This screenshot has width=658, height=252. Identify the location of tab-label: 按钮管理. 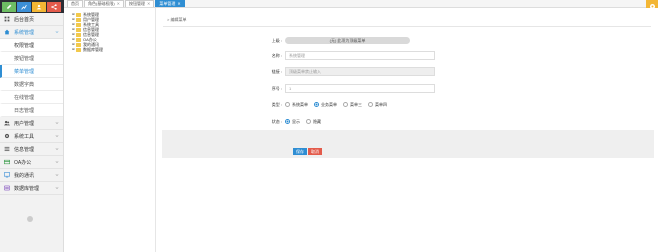
(137, 3).